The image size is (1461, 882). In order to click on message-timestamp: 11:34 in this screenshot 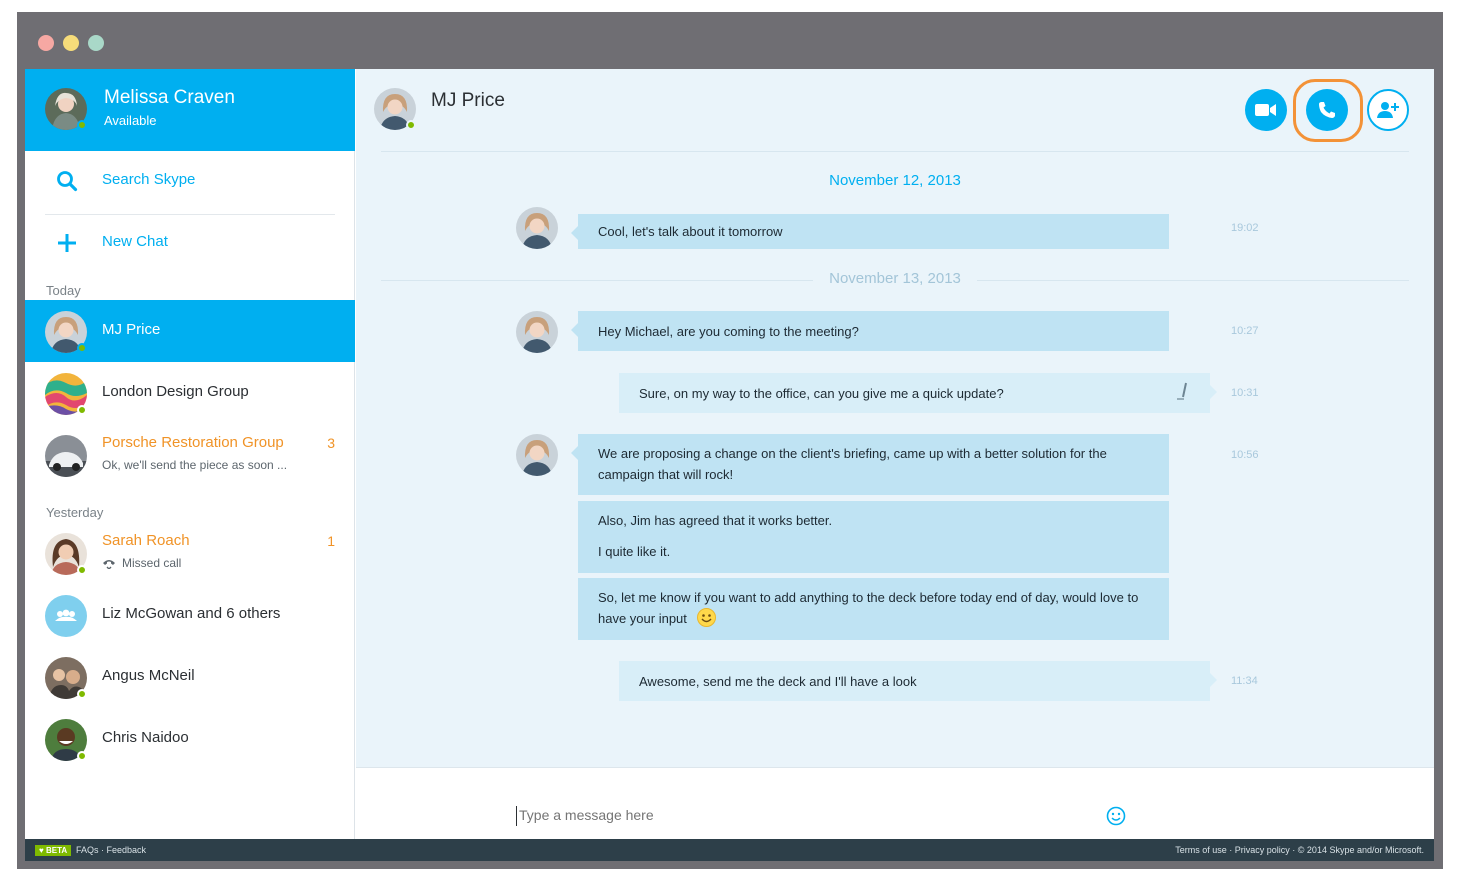, I will do `click(1244, 681)`.